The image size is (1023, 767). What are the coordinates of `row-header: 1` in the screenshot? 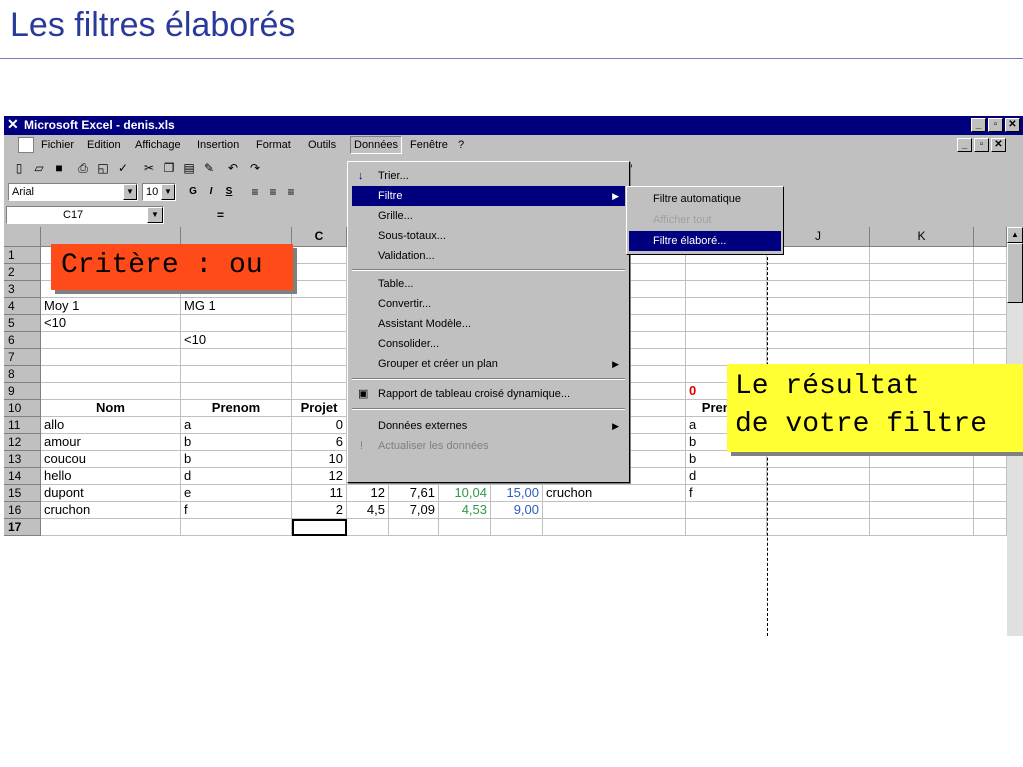 It's located at (22, 255).